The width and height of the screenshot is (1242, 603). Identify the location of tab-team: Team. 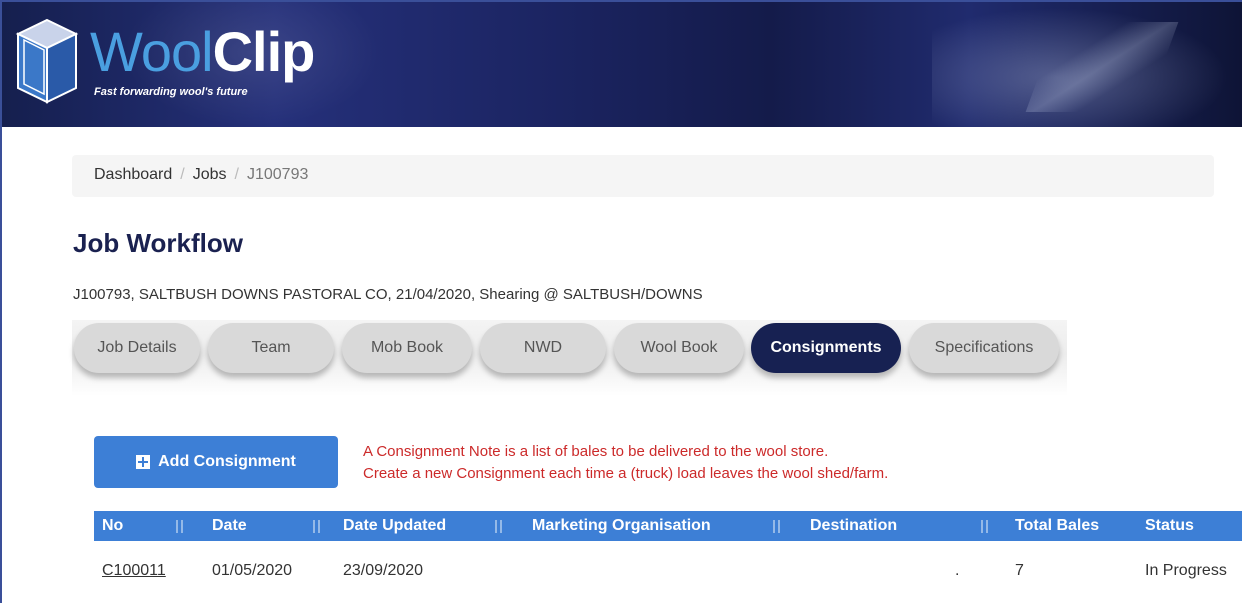
(271, 348).